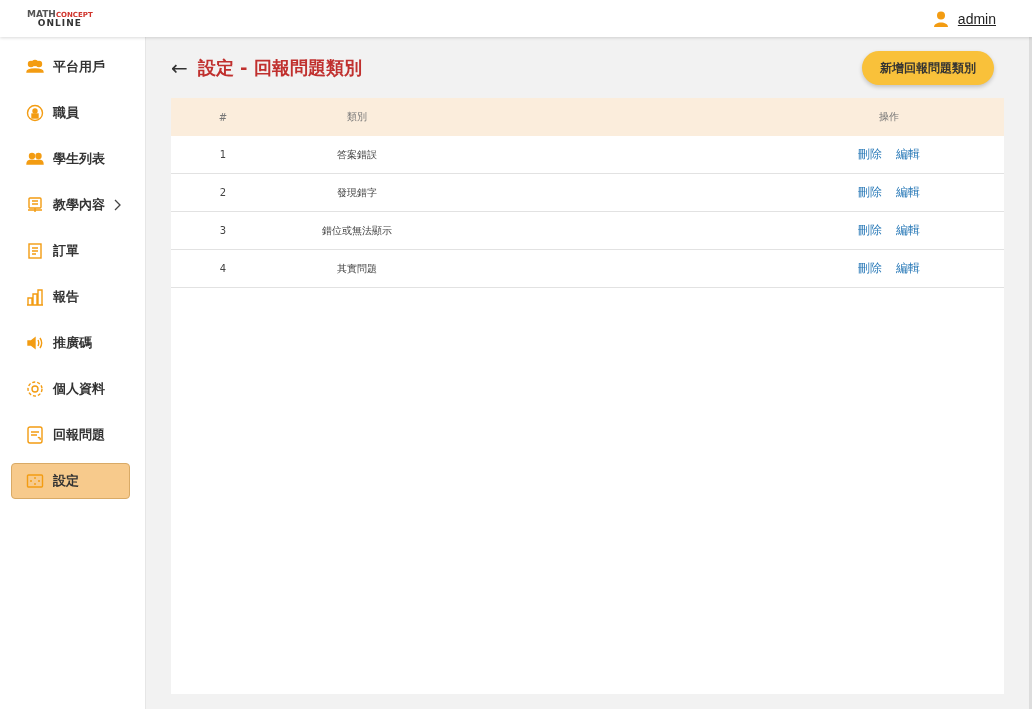 This screenshot has width=1032, height=709. Describe the element at coordinates (357, 192) in the screenshot. I see `table-cell-text: 發現錯字` at that location.